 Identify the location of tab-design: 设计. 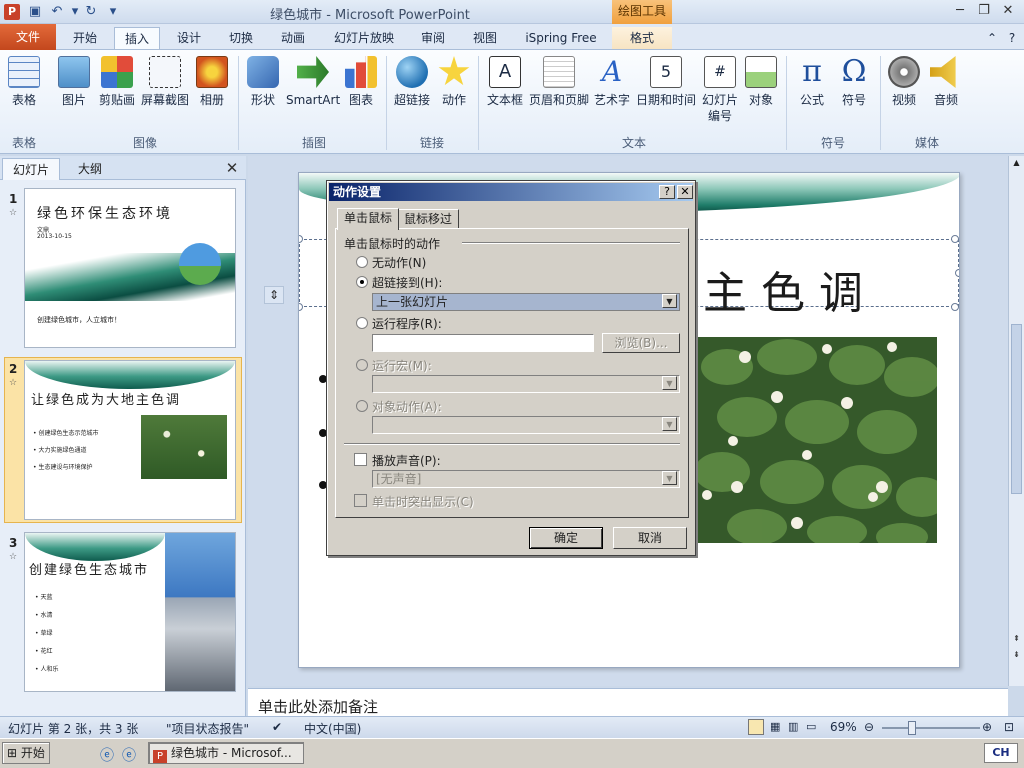
(189, 38).